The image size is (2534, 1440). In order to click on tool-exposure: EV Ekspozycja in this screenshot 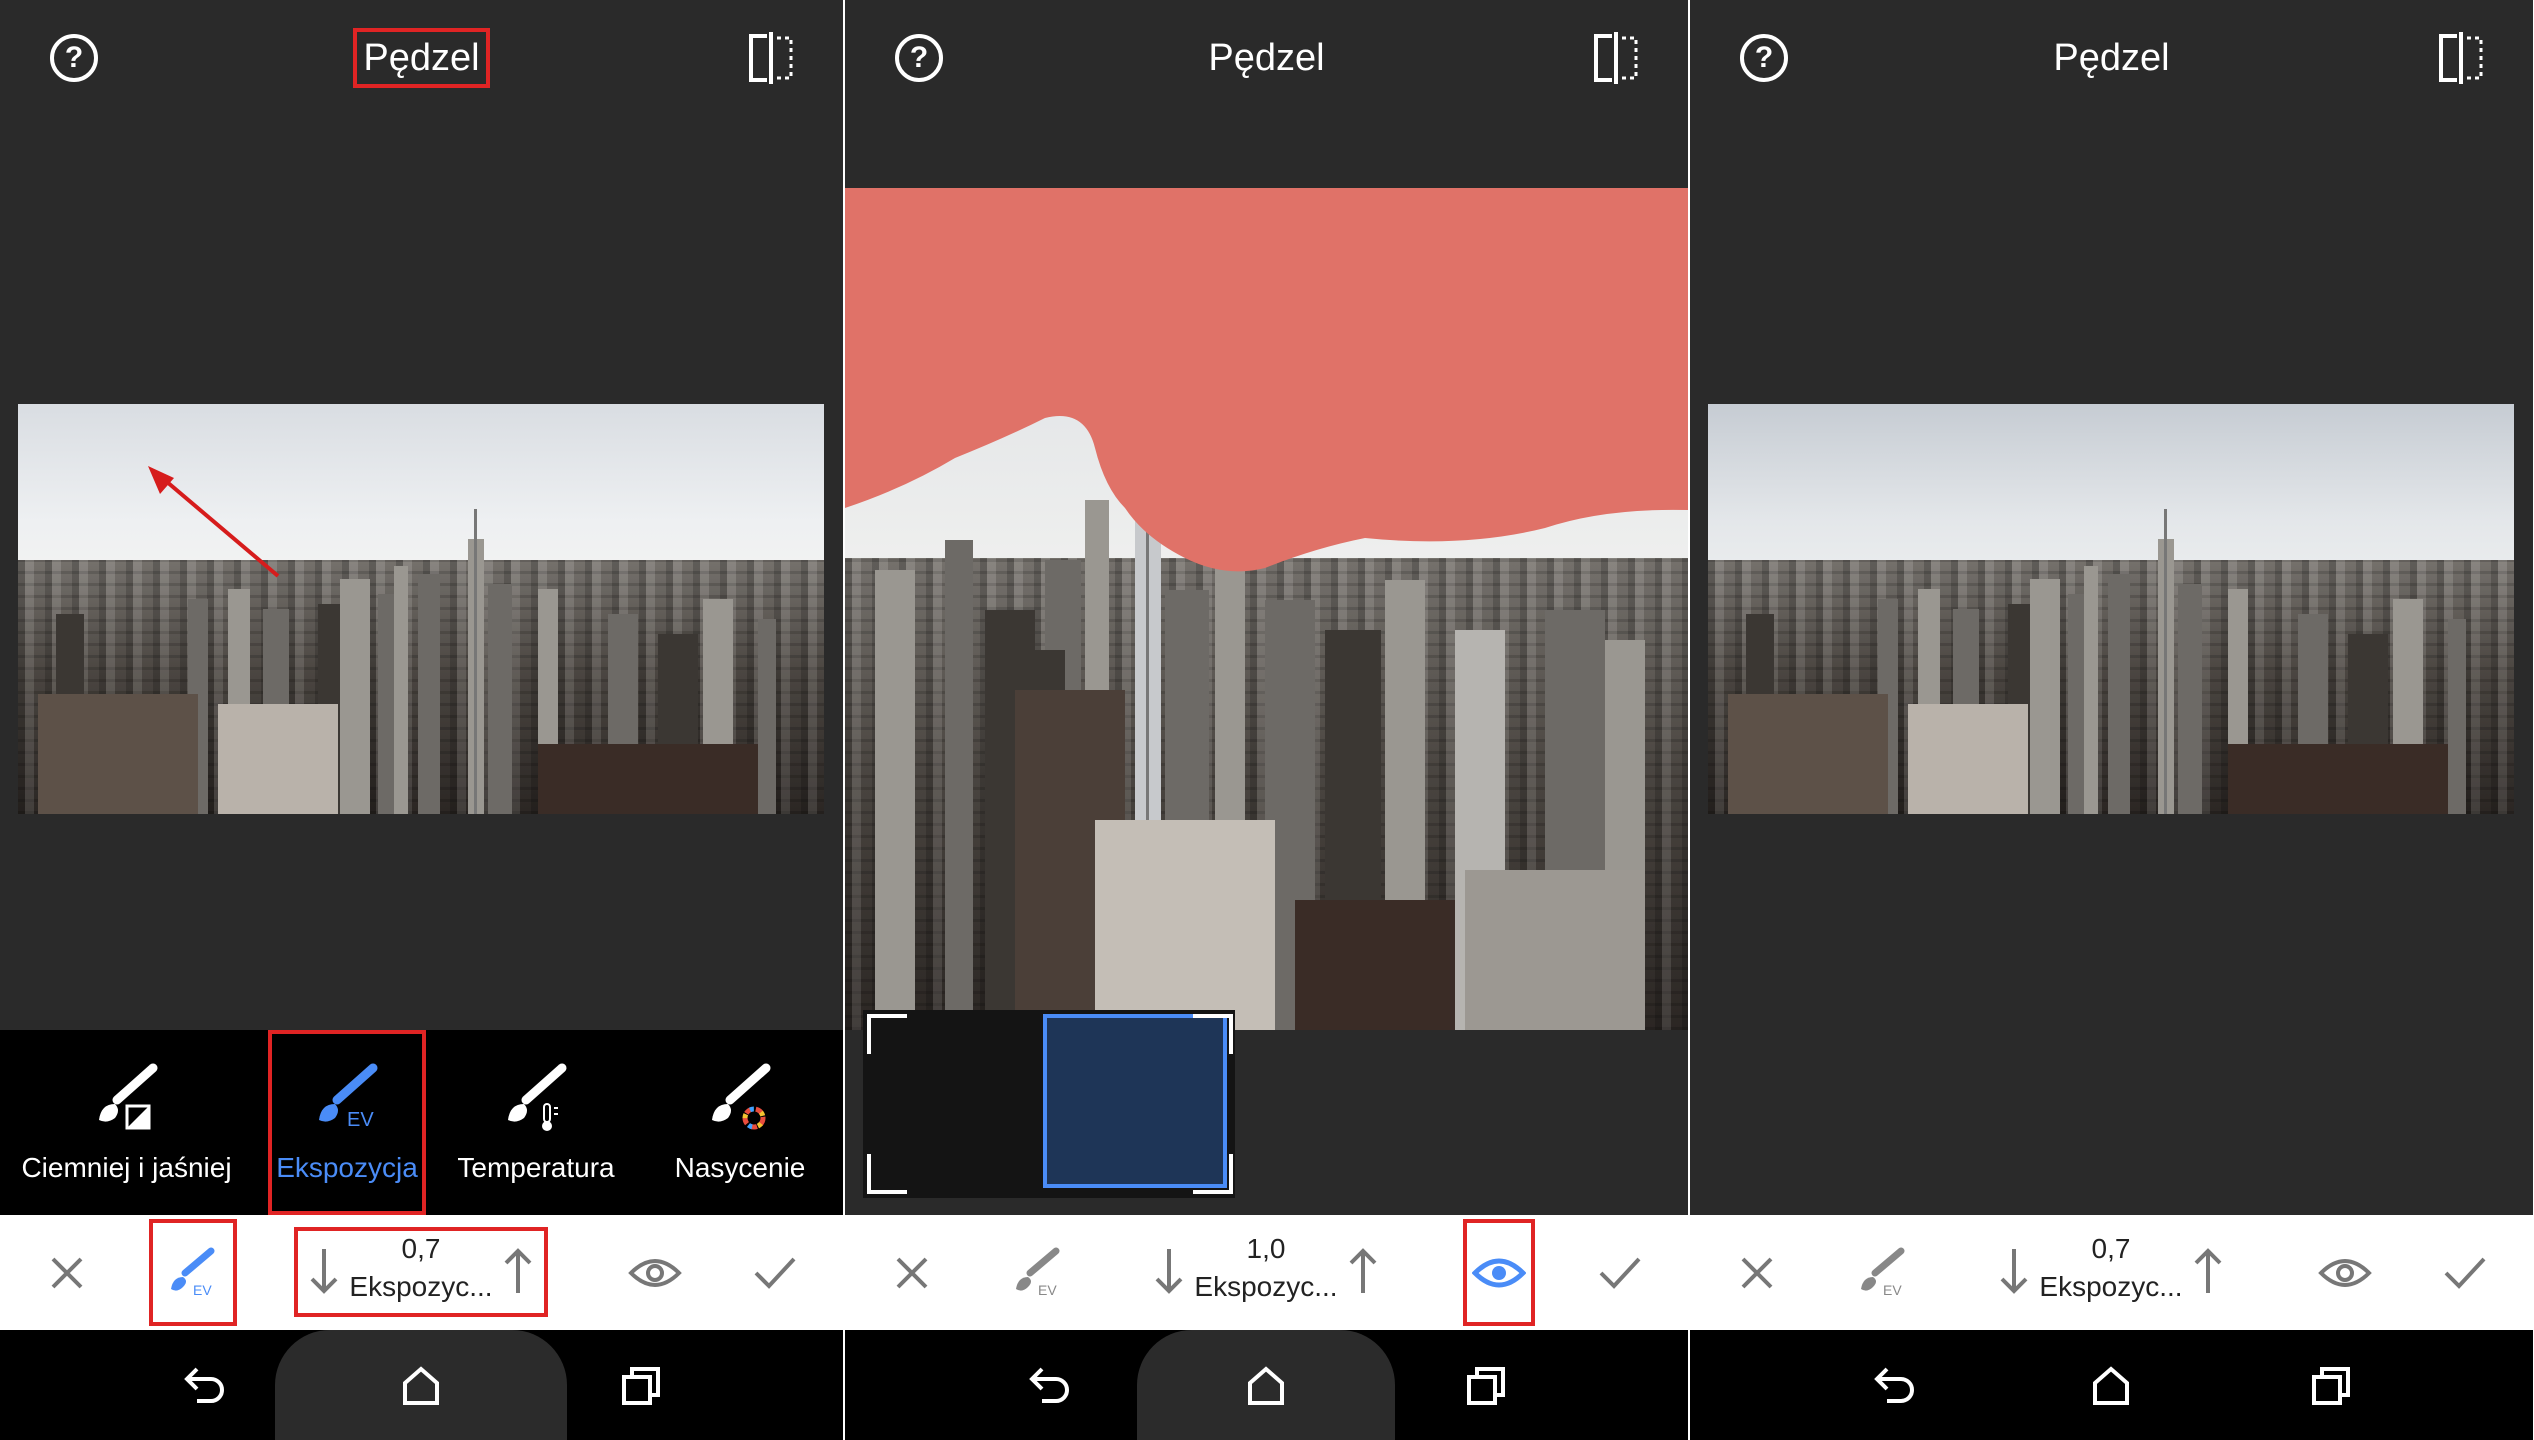, I will do `click(347, 1122)`.